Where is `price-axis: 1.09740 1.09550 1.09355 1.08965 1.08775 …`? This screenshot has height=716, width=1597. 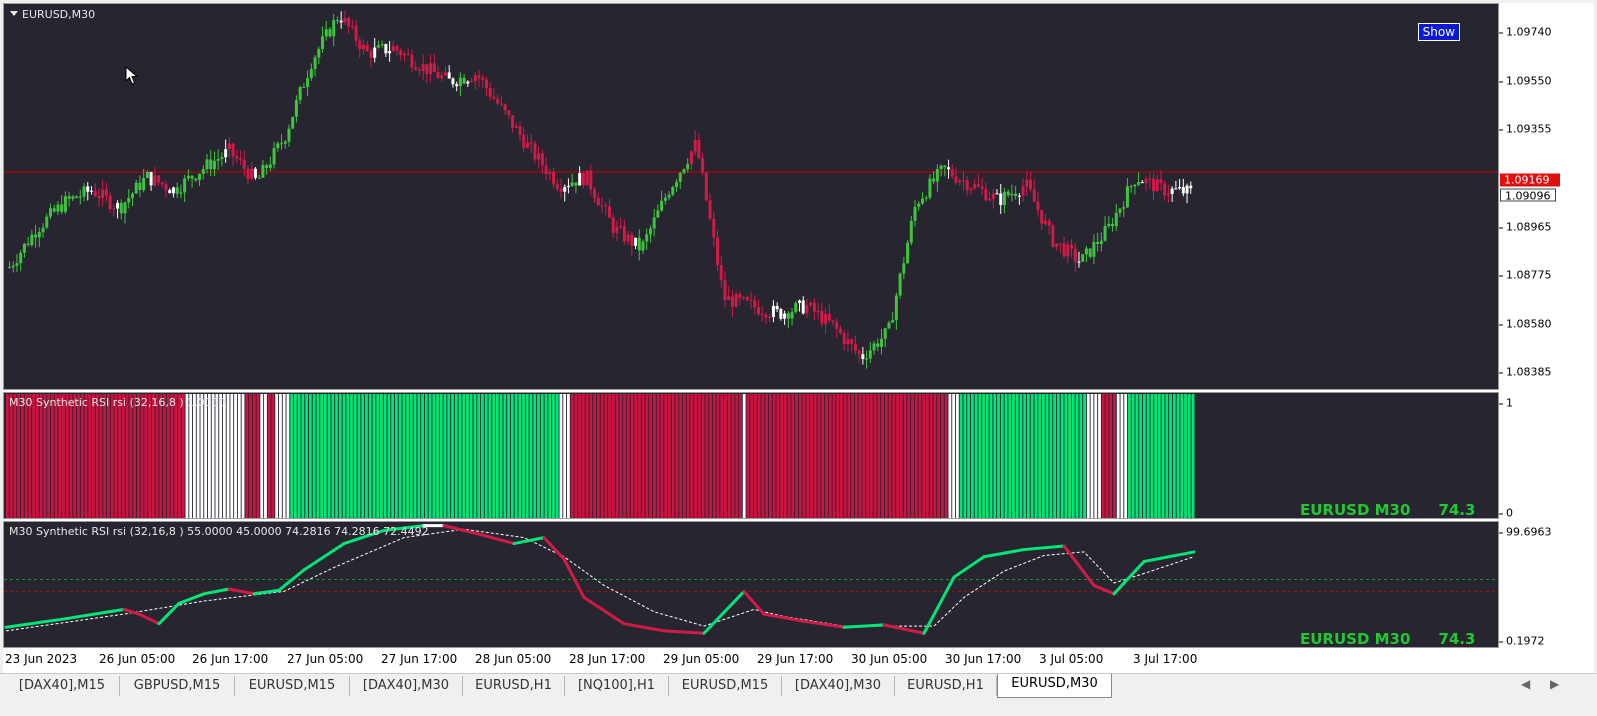 price-axis: 1.09740 1.09550 1.09355 1.08965 1.08775 … is located at coordinates (1546, 196).